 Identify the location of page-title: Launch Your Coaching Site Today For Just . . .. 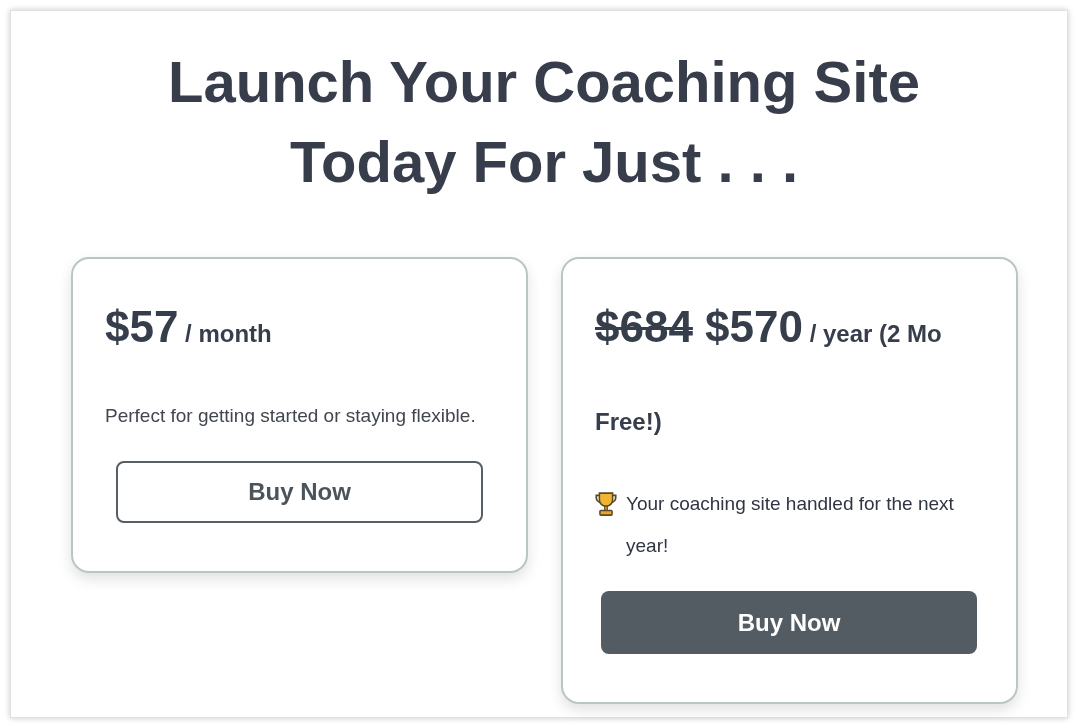
(544, 122).